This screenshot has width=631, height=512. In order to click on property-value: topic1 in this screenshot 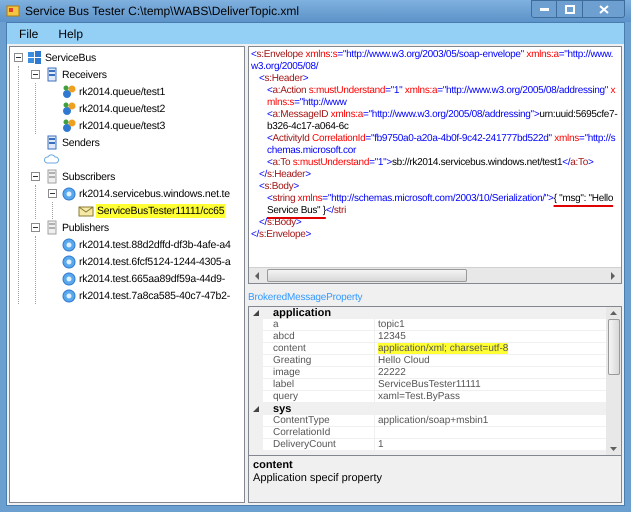, I will do `click(391, 324)`.